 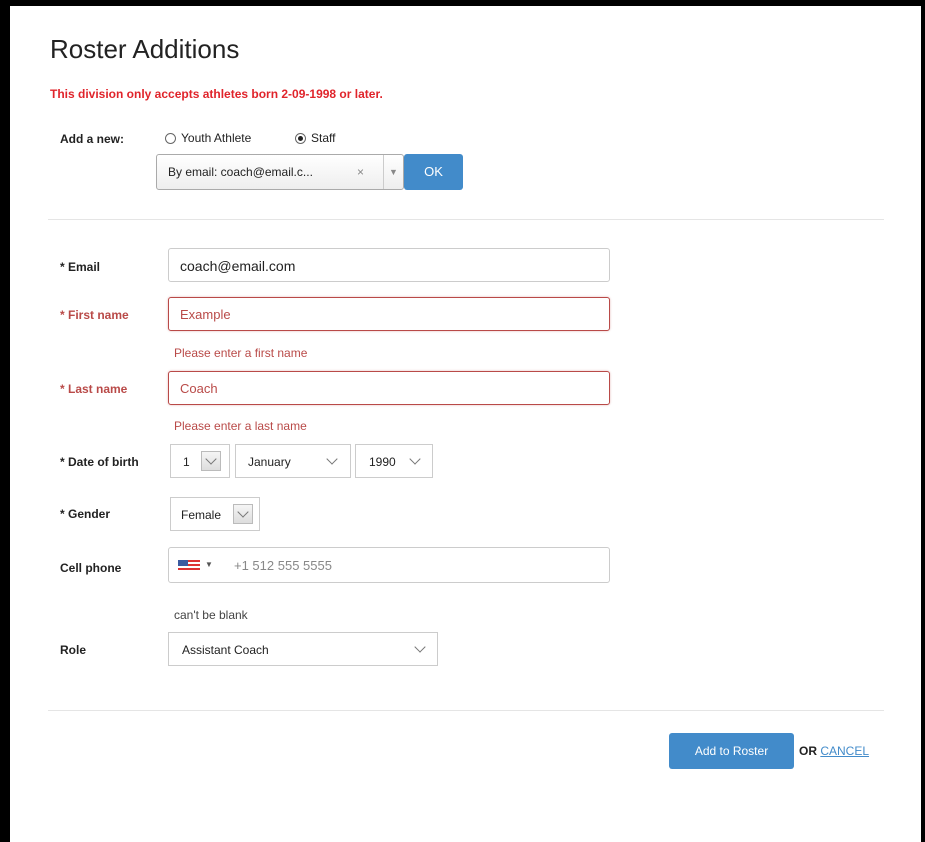 What do you see at coordinates (225, 650) in the screenshot?
I see `role-value: Assistant Coach` at bounding box center [225, 650].